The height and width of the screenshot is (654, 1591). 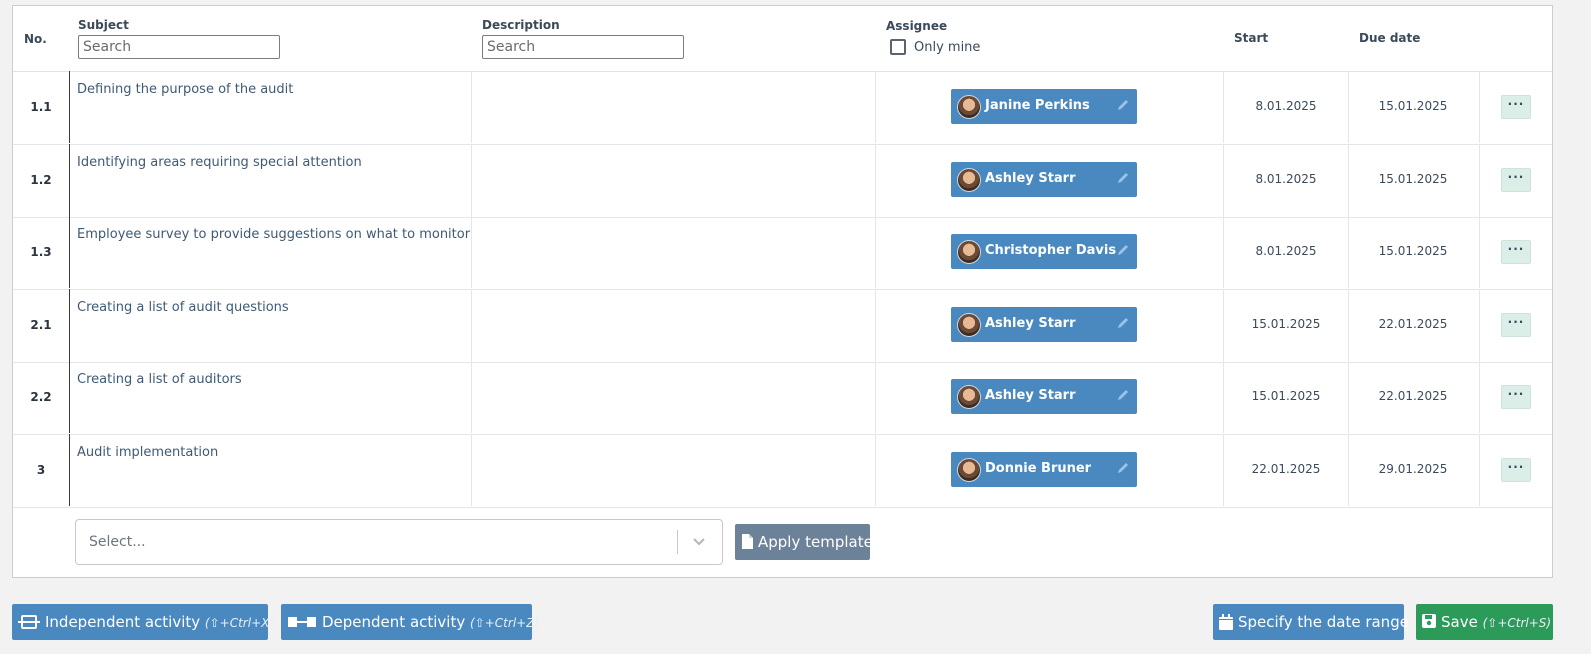 I want to click on floppy-disk-icon, so click(x=1429, y=621).